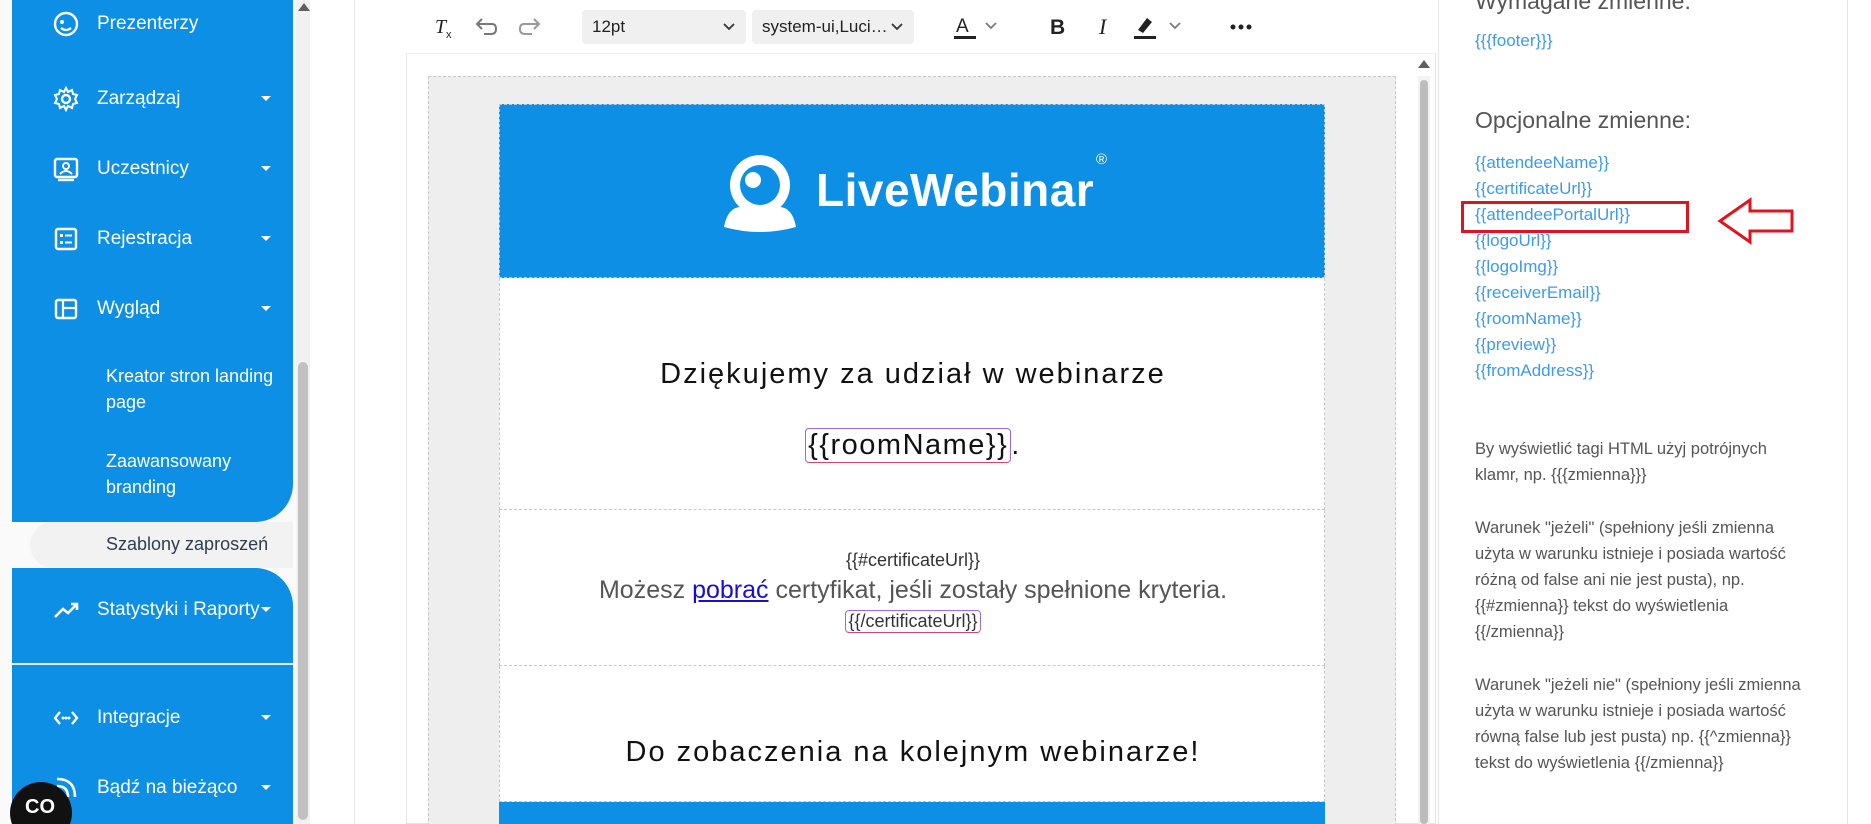 The width and height of the screenshot is (1871, 824). I want to click on sidebar-item-registration: Rejestracja, so click(152, 239).